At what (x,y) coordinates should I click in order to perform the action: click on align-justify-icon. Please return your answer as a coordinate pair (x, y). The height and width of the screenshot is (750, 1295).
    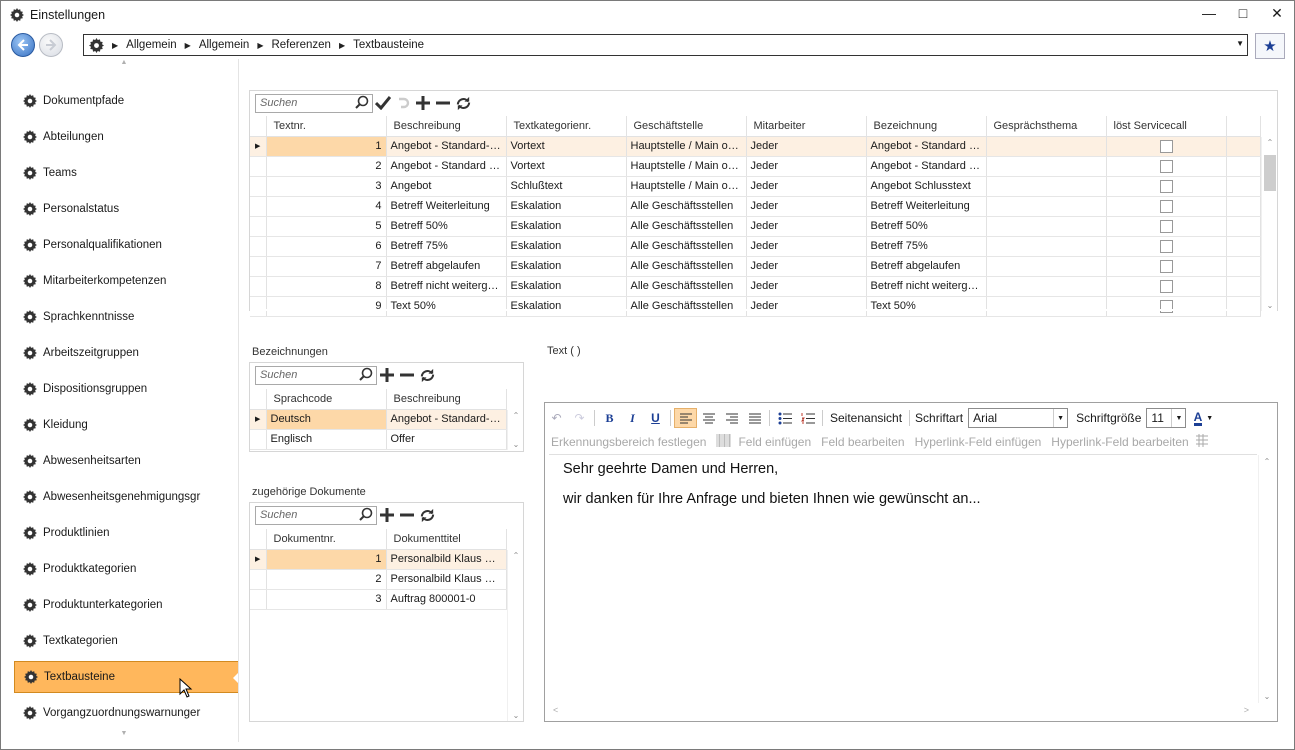
    Looking at the image, I should click on (754, 418).